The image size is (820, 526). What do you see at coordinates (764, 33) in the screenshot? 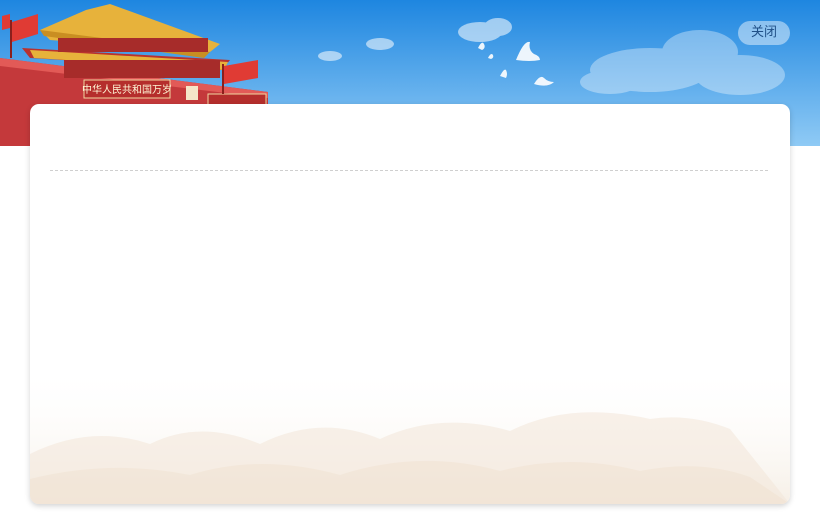
I see `close-button: 关闭` at bounding box center [764, 33].